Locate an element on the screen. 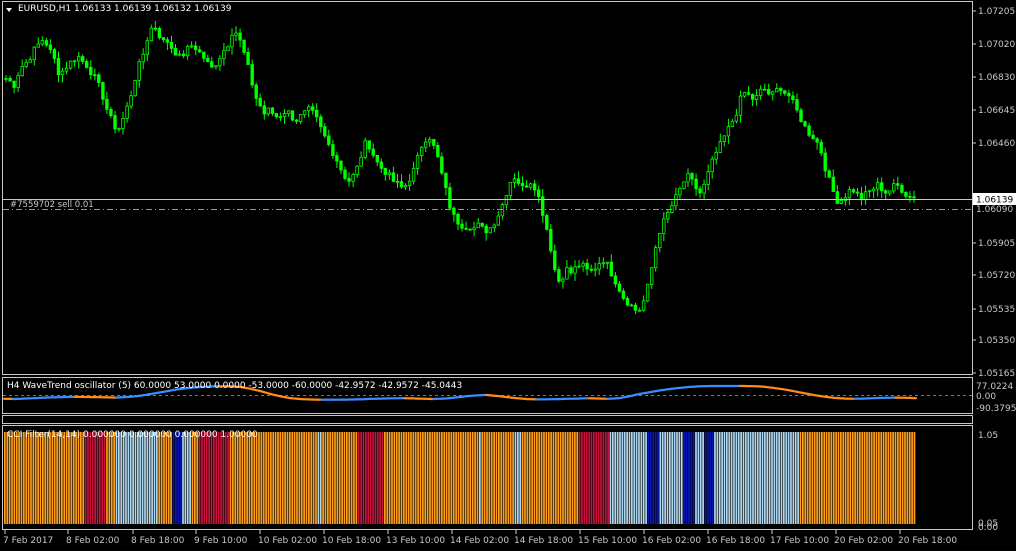 The height and width of the screenshot is (551, 1016). order-label: #7559702 sell 0.01 is located at coordinates (52, 205).